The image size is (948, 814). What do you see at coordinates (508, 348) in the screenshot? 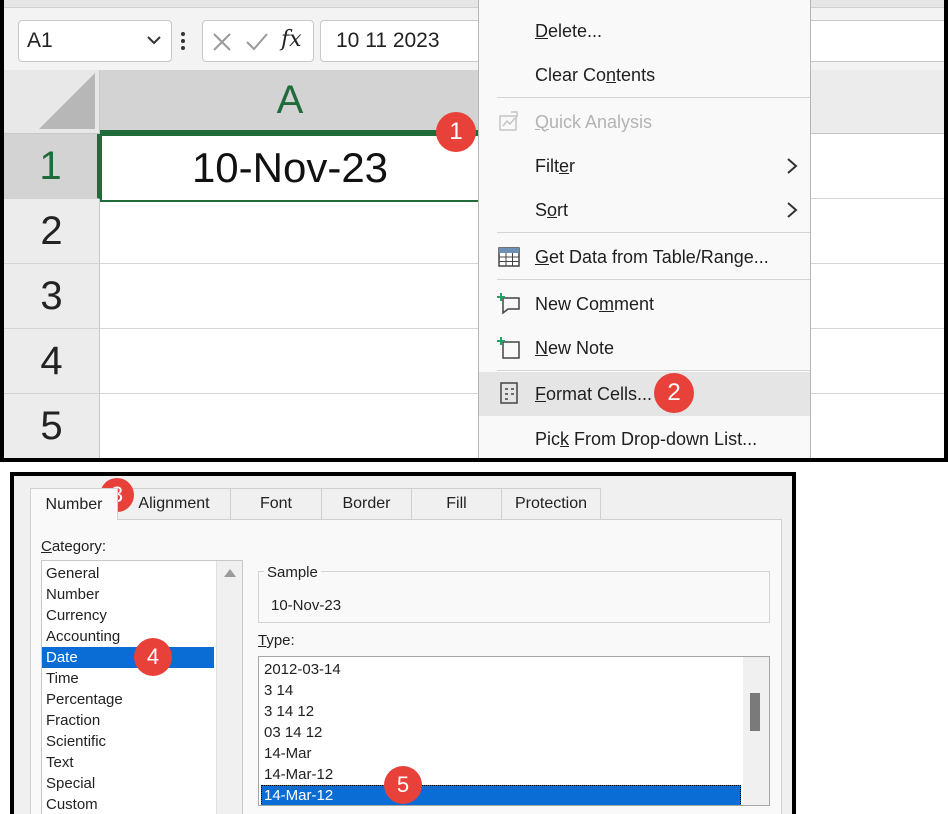
I see `new-note-icon` at bounding box center [508, 348].